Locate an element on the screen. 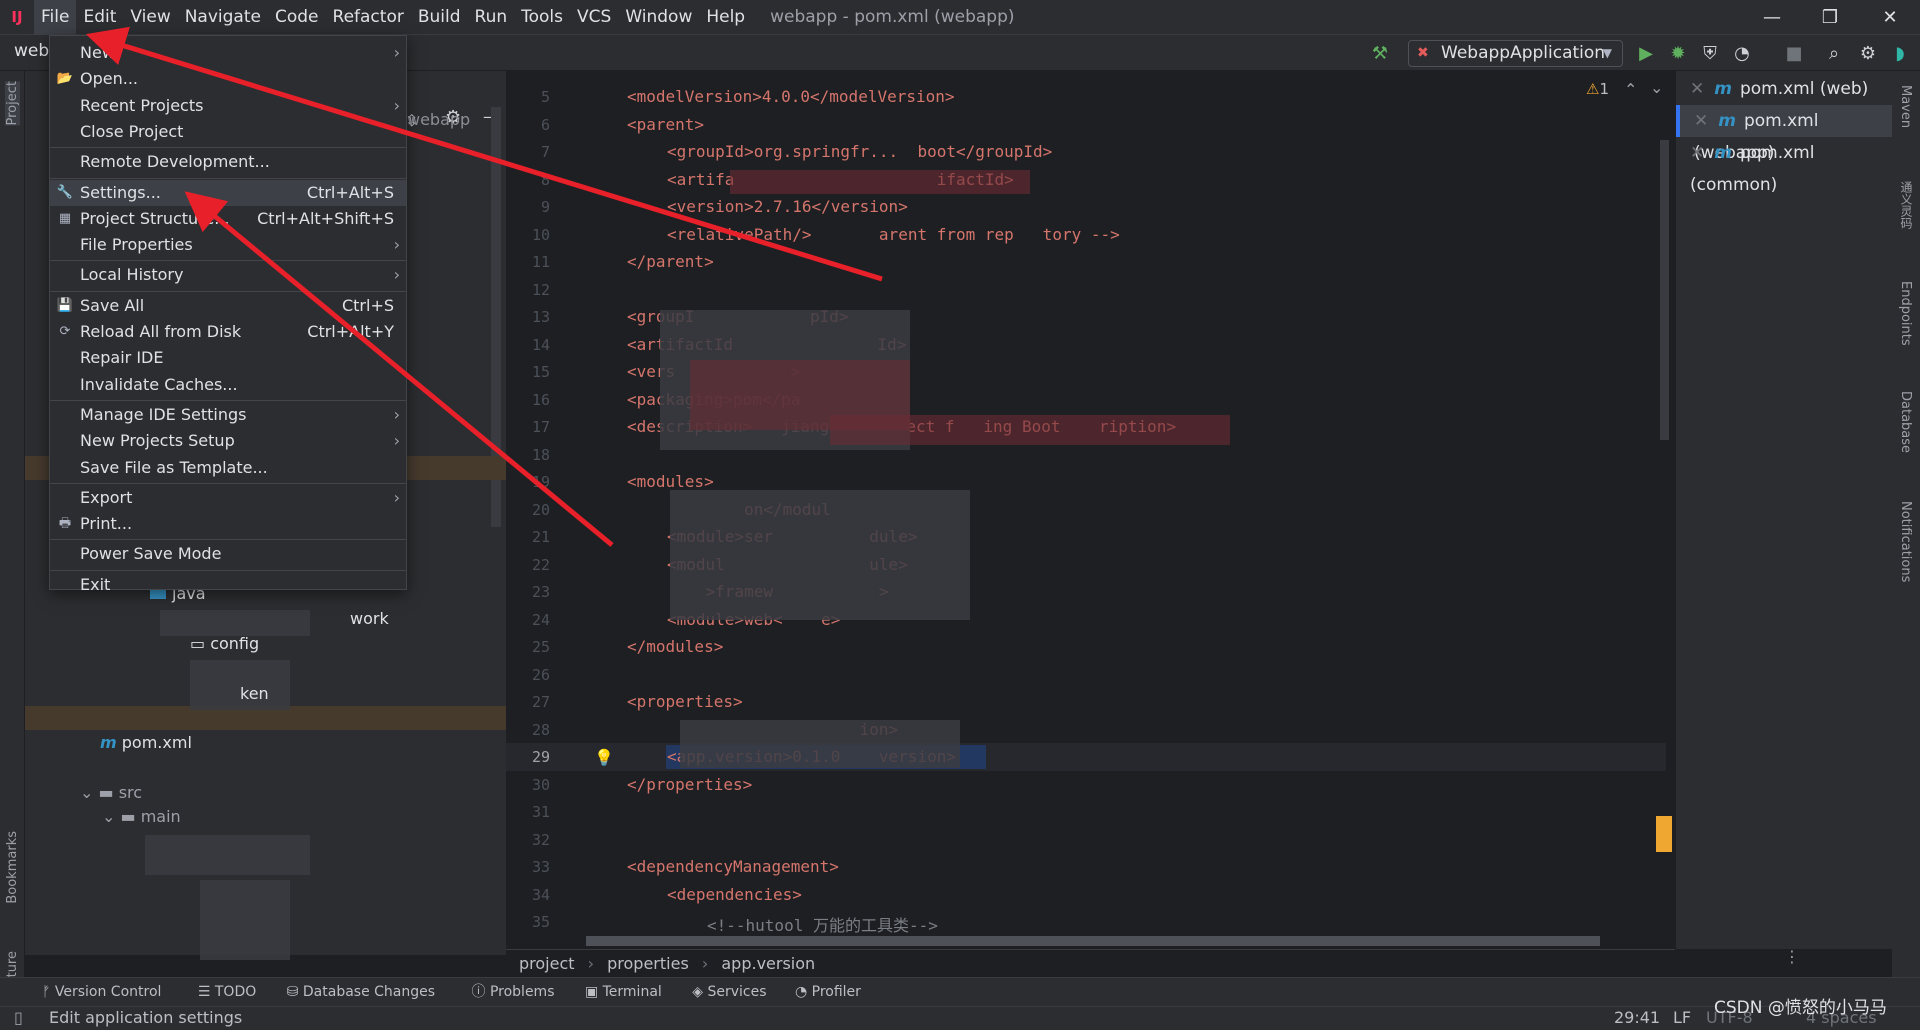  arrow-to-settings is located at coordinates (399, 369).